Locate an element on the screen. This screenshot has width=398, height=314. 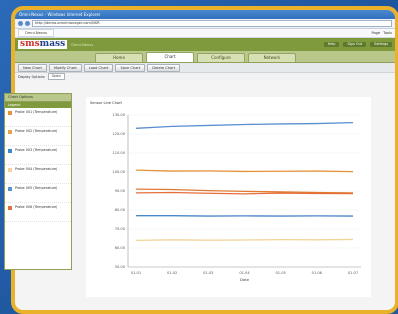
window-title: Omni-Nexus - Windows Internet Explorer is located at coordinates (205, 14).